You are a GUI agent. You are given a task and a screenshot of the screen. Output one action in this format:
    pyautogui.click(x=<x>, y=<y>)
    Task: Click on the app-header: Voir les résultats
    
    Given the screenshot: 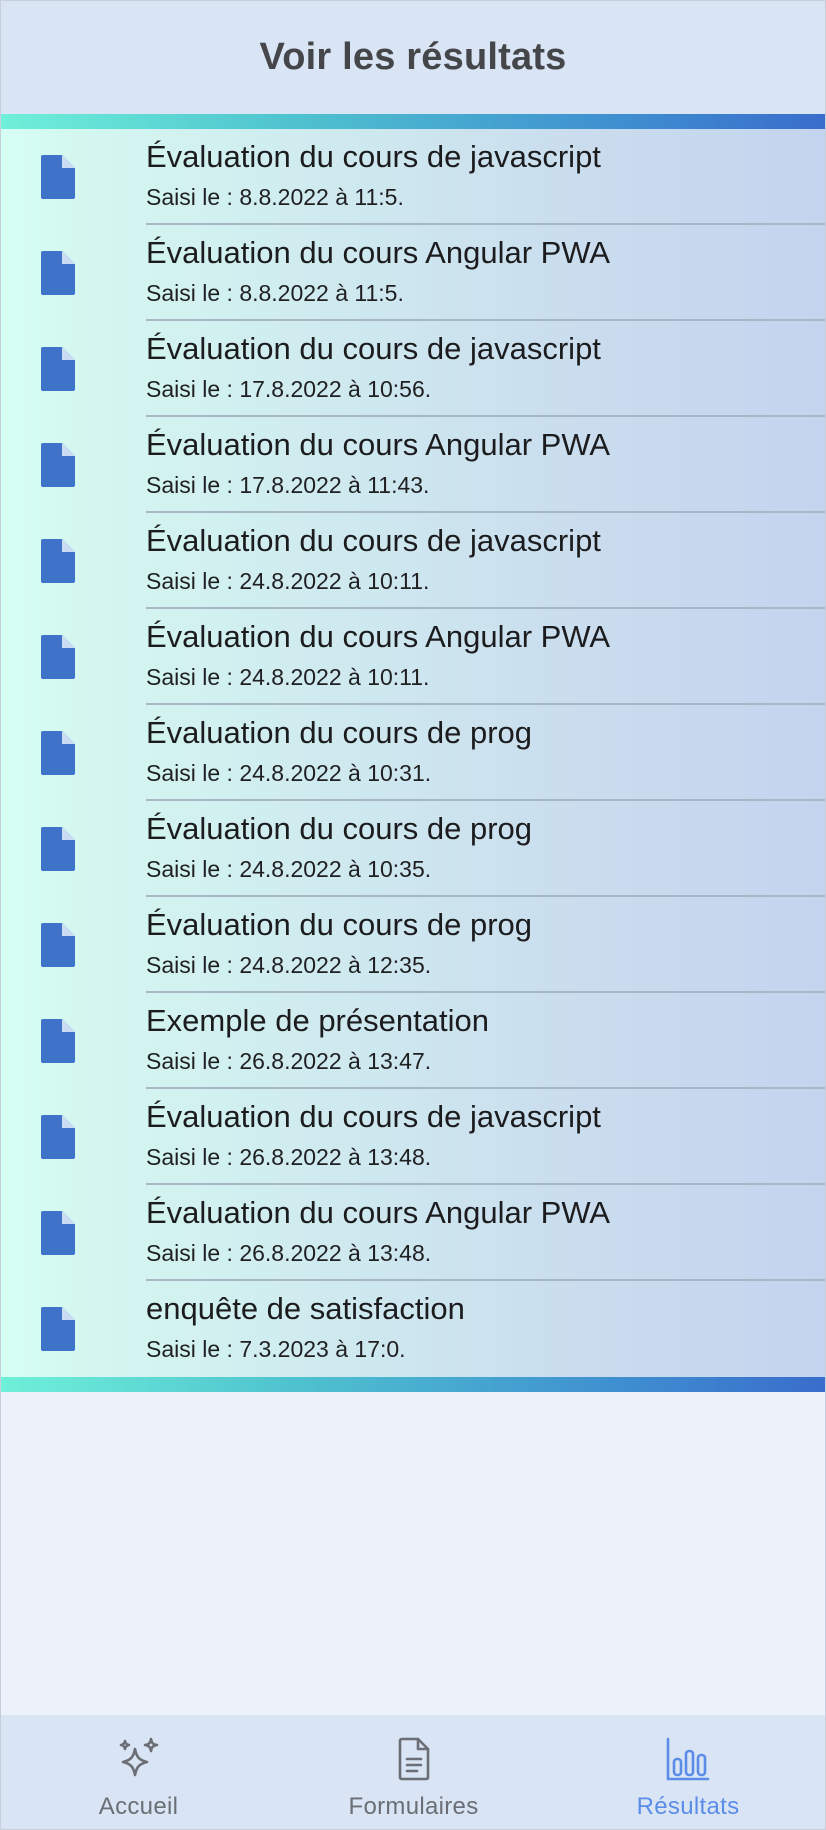 What is the action you would take?
    pyautogui.click(x=413, y=57)
    